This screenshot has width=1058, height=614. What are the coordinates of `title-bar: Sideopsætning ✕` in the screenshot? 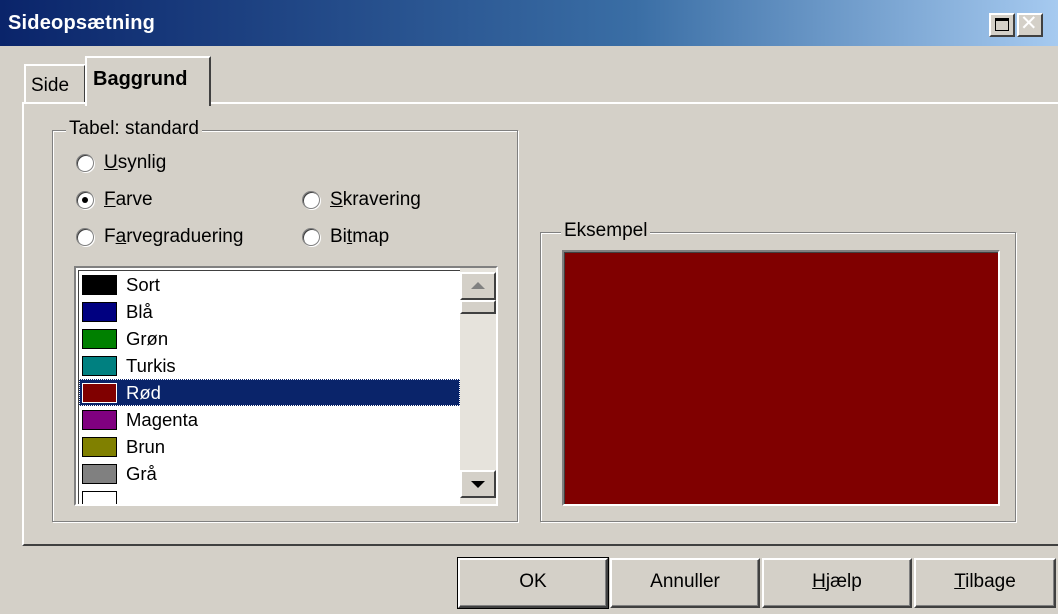 It's located at (529, 23).